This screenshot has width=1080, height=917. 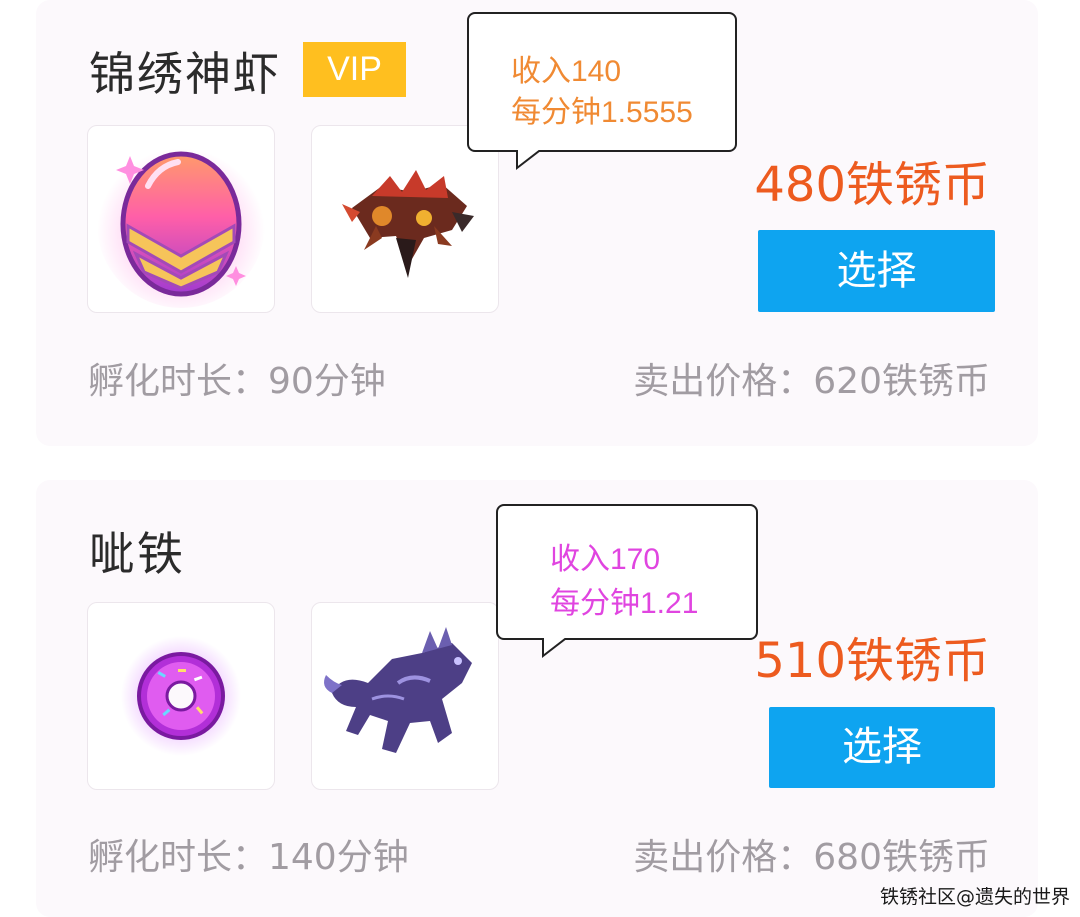 What do you see at coordinates (237, 381) in the screenshot?
I see `hatch-time: 孵化时长：90分钟` at bounding box center [237, 381].